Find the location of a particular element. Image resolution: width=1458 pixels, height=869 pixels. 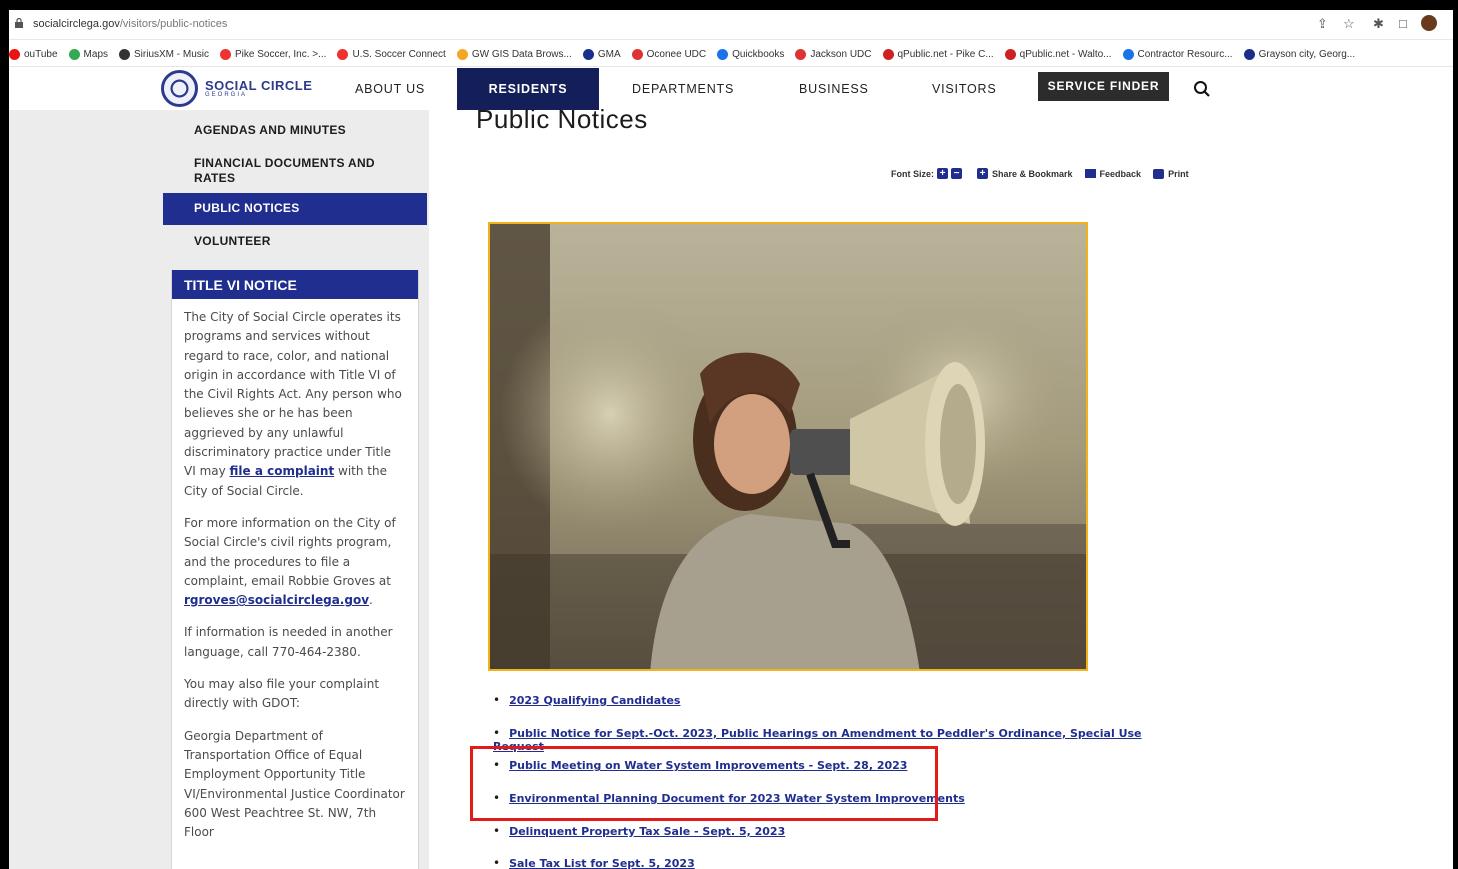

logo-name: SOCIAL CIRCLE is located at coordinates (259, 85).